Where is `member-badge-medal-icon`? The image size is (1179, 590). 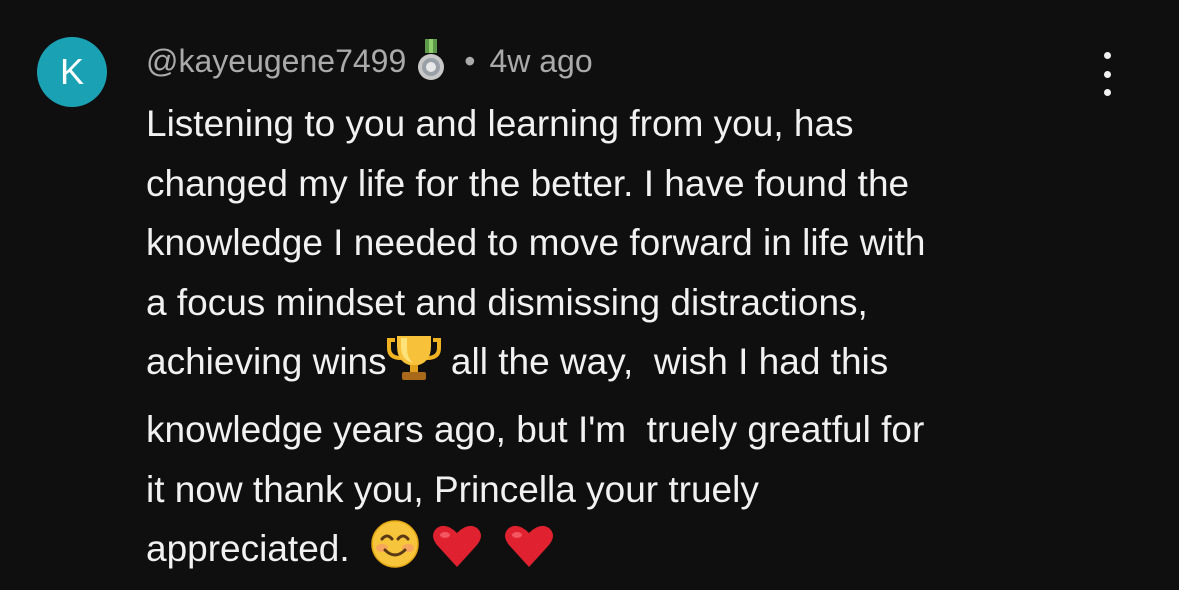
member-badge-medal-icon is located at coordinates (431, 61).